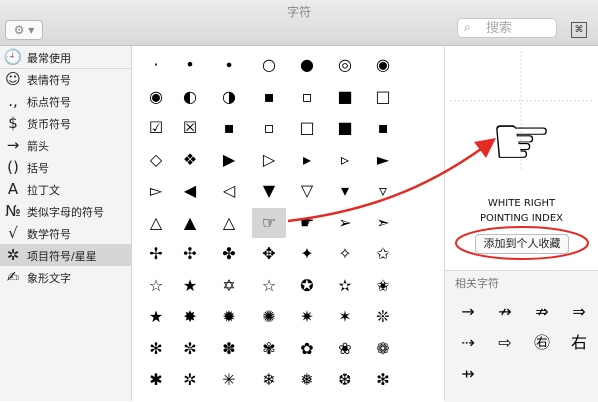  I want to click on annotation-arrow, so click(392, 180).